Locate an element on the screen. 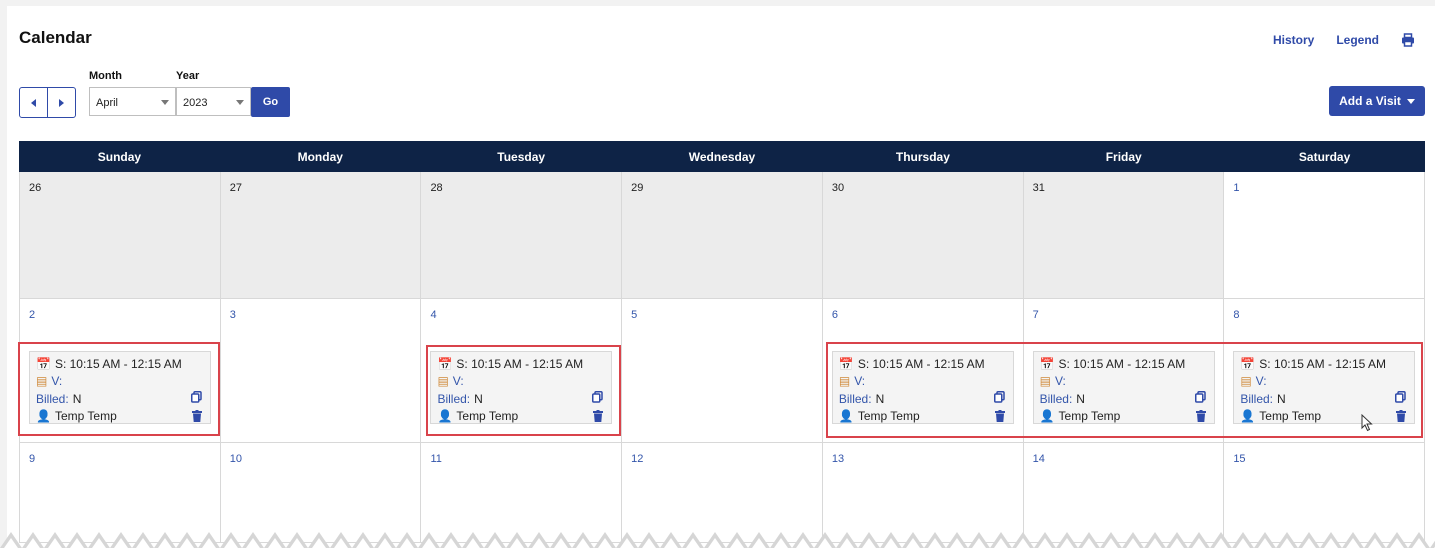 This screenshot has width=1435, height=548. day-number: 29 is located at coordinates (637, 188).